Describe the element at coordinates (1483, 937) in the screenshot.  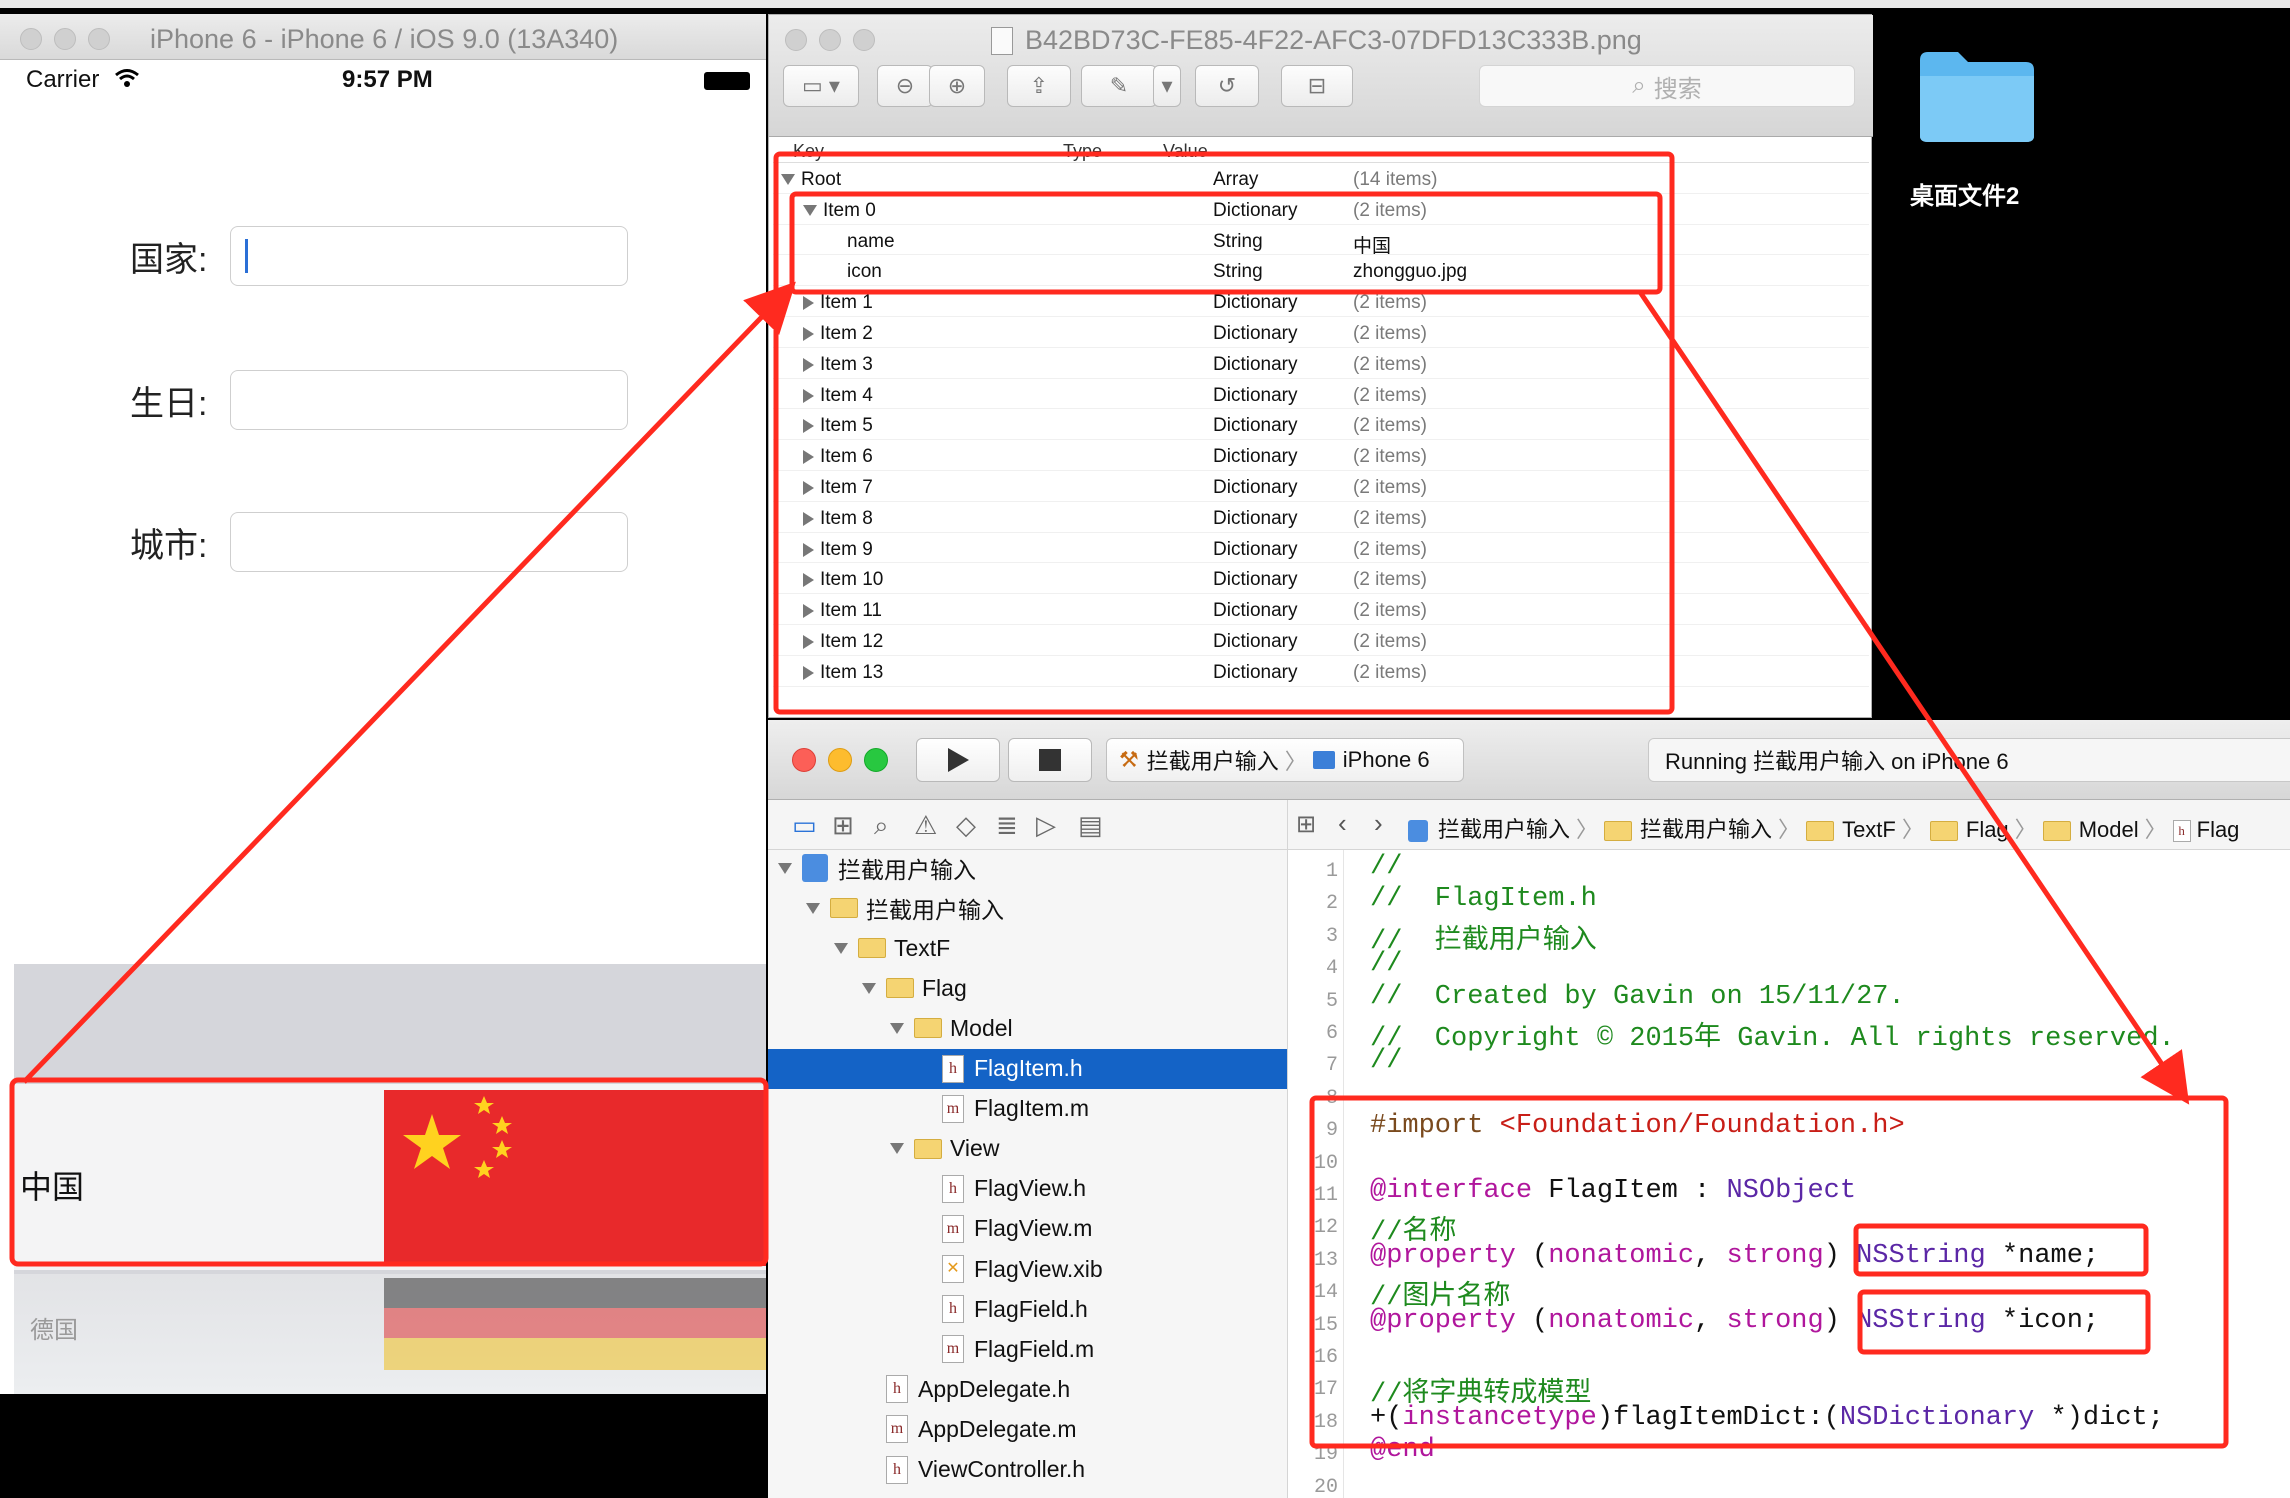
I see `code-line: // 拦截用户输入` at that location.